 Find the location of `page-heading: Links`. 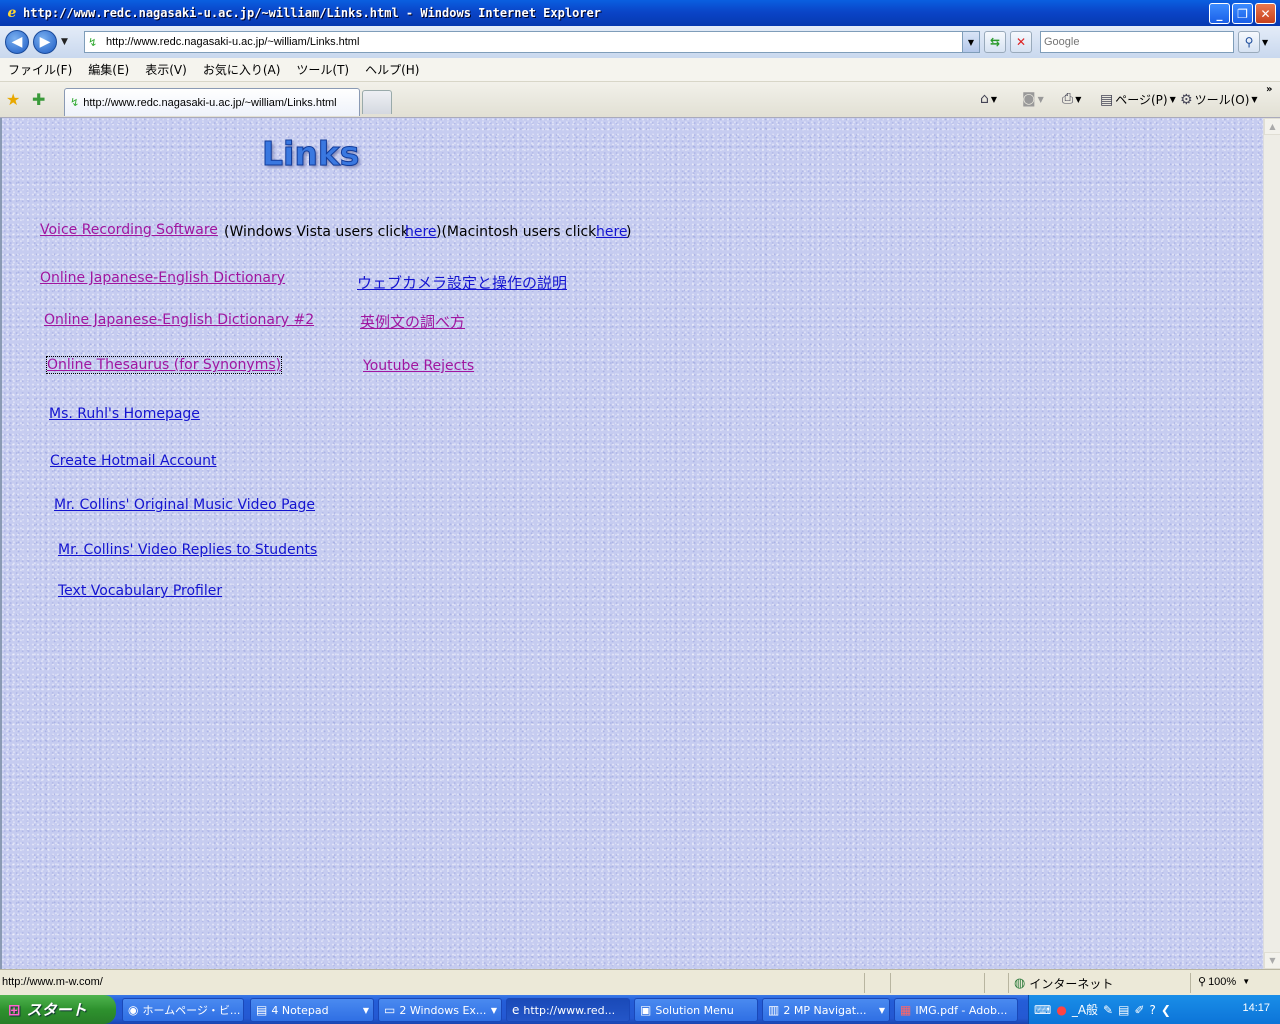

page-heading: Links is located at coordinates (310, 154).